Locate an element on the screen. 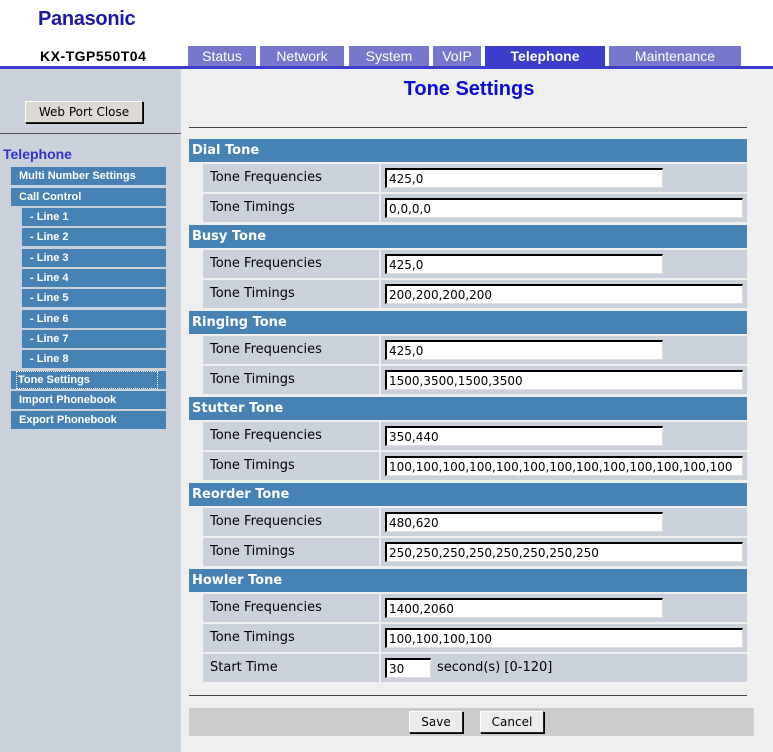  ringing-tone-timings-input is located at coordinates (564, 380).